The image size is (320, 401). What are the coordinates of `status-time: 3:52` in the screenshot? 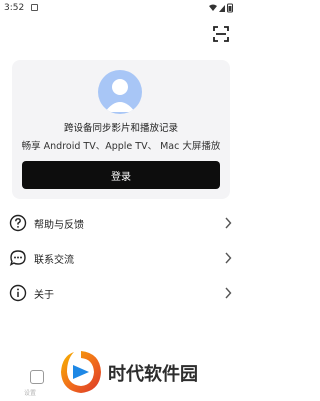 It's located at (14, 8).